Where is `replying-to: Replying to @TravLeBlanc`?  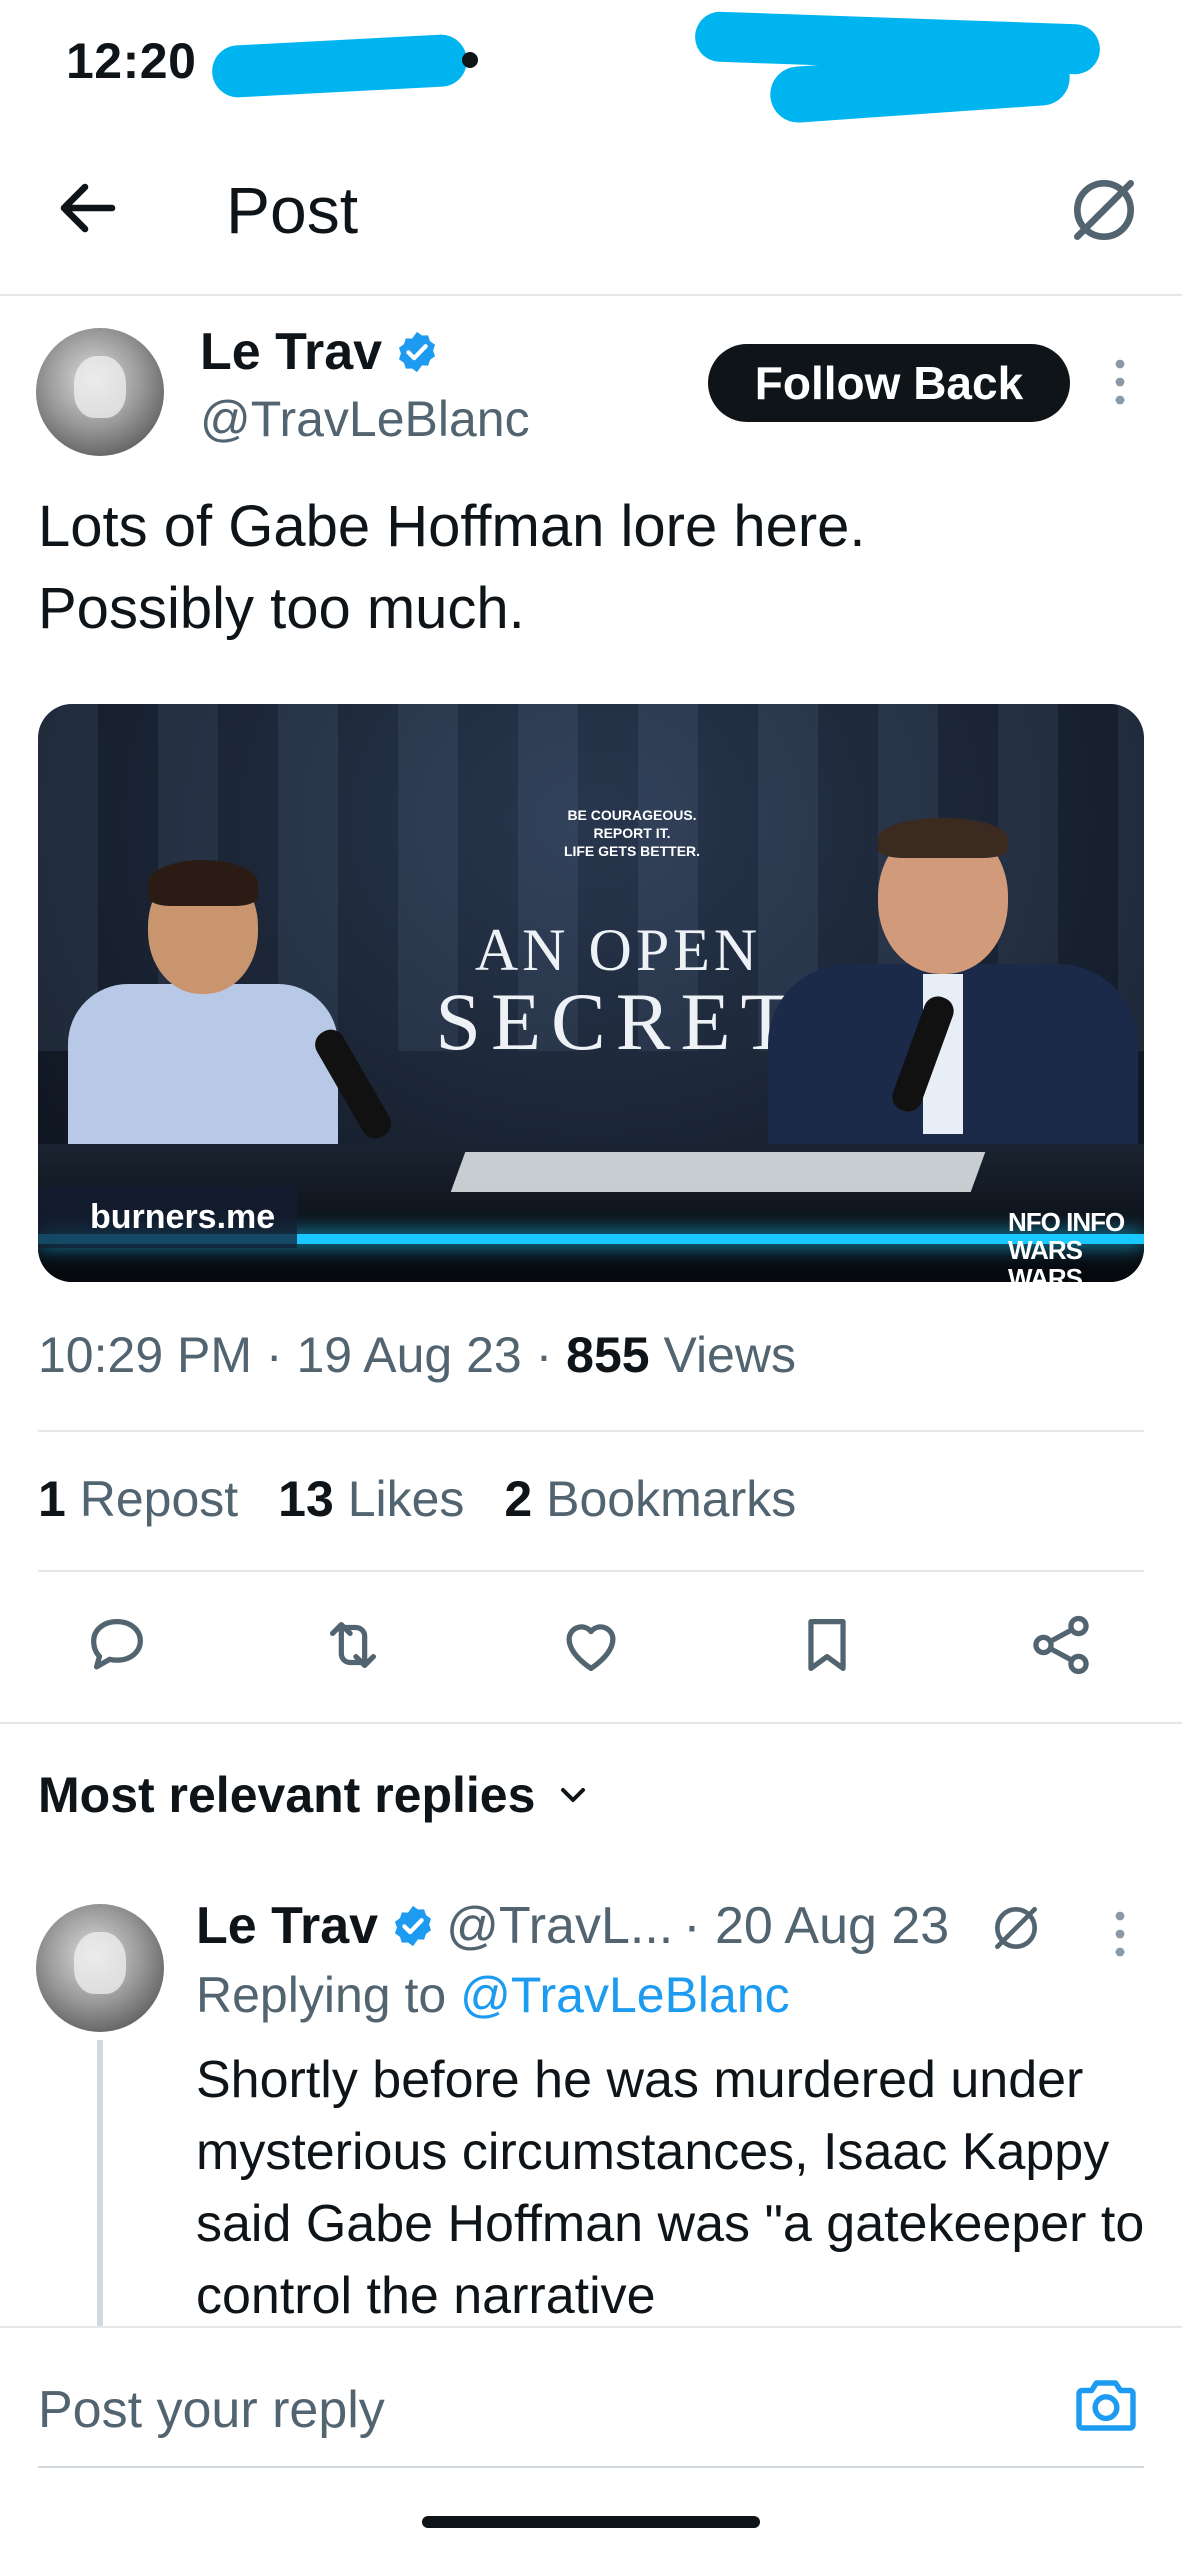
replying-to: Replying to @TravLeBlanc is located at coordinates (493, 1995).